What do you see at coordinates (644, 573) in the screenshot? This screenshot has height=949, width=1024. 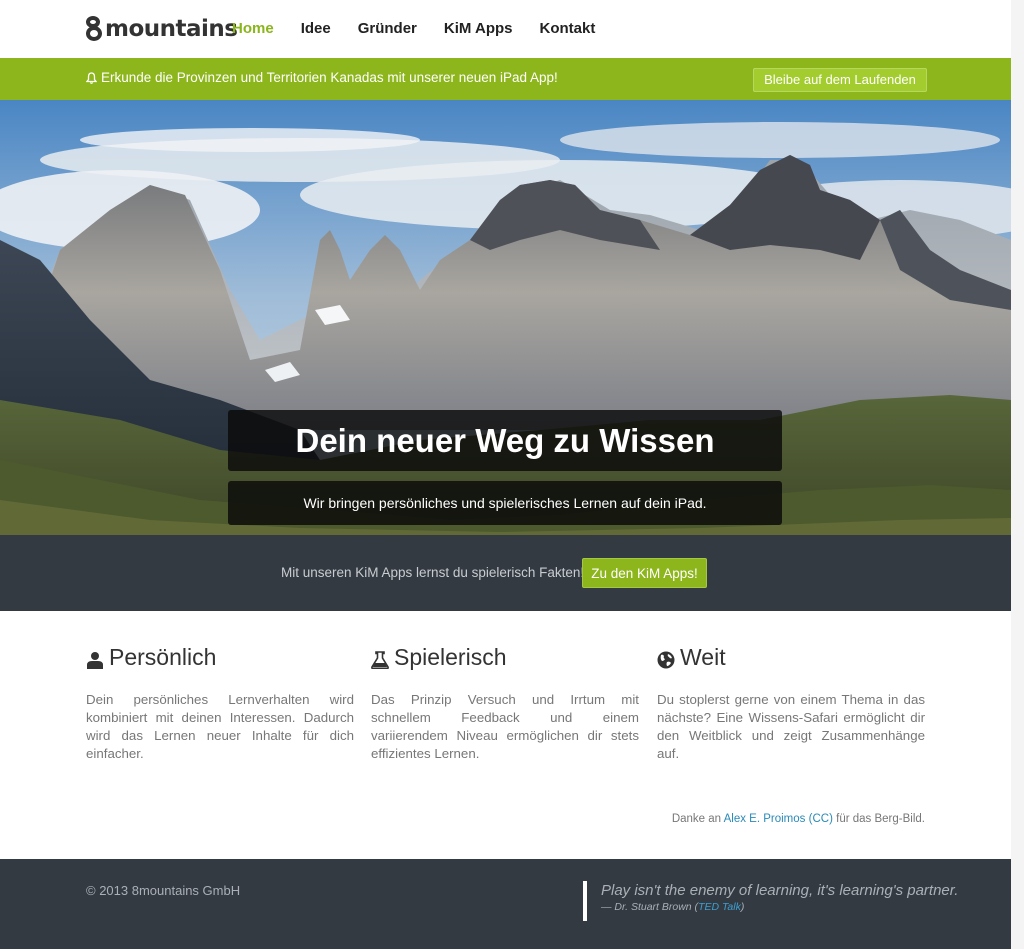 I see `kim-apps-button: Zu den KiM Apps!` at bounding box center [644, 573].